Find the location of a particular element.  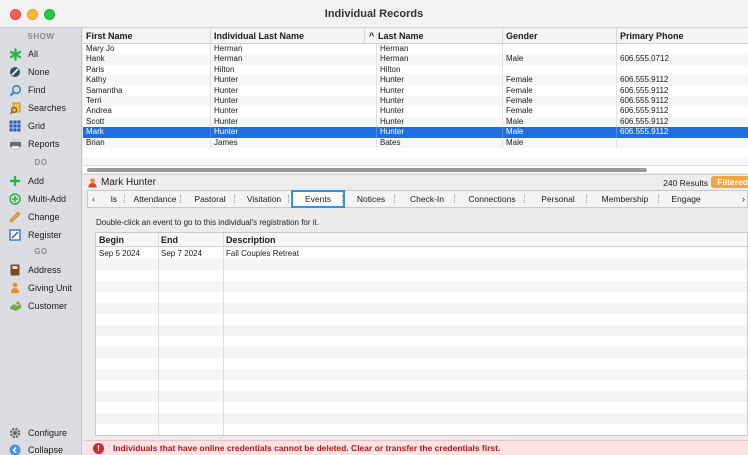

cell-first-name: Kathy is located at coordinates (147, 80).